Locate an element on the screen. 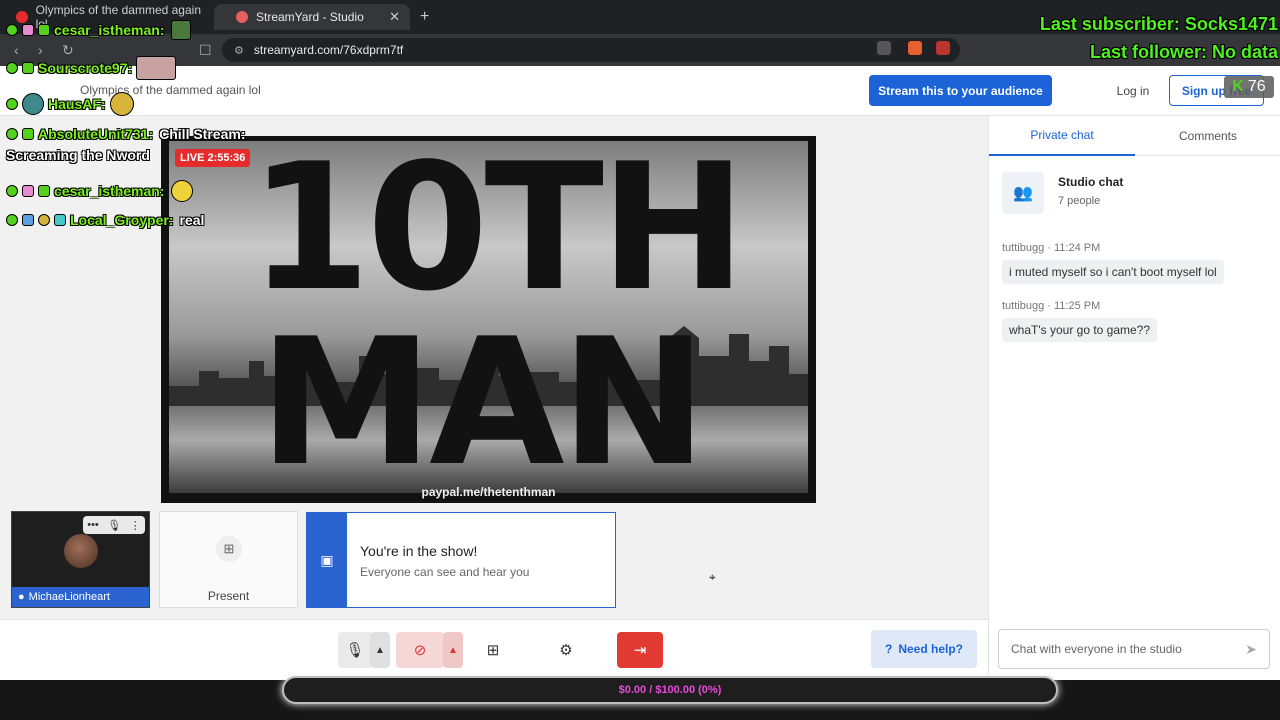 This screenshot has height=720, width=1280. help-icon: ? is located at coordinates (888, 649).